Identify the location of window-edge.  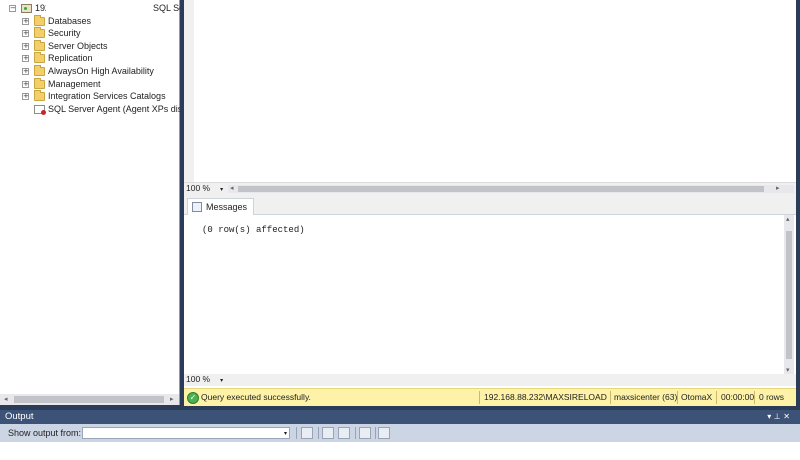
(798, 205).